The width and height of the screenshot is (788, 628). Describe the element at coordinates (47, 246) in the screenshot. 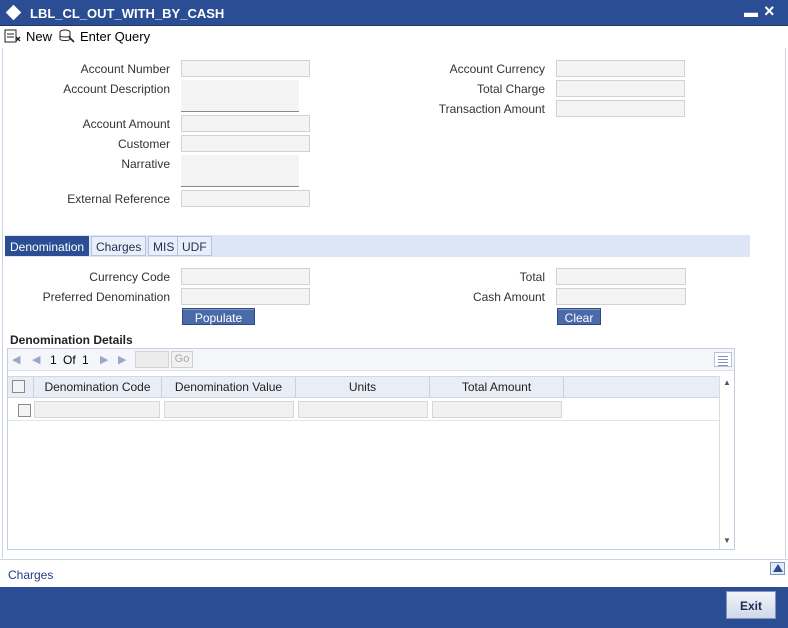

I see `tab-denomination: Denomination` at that location.